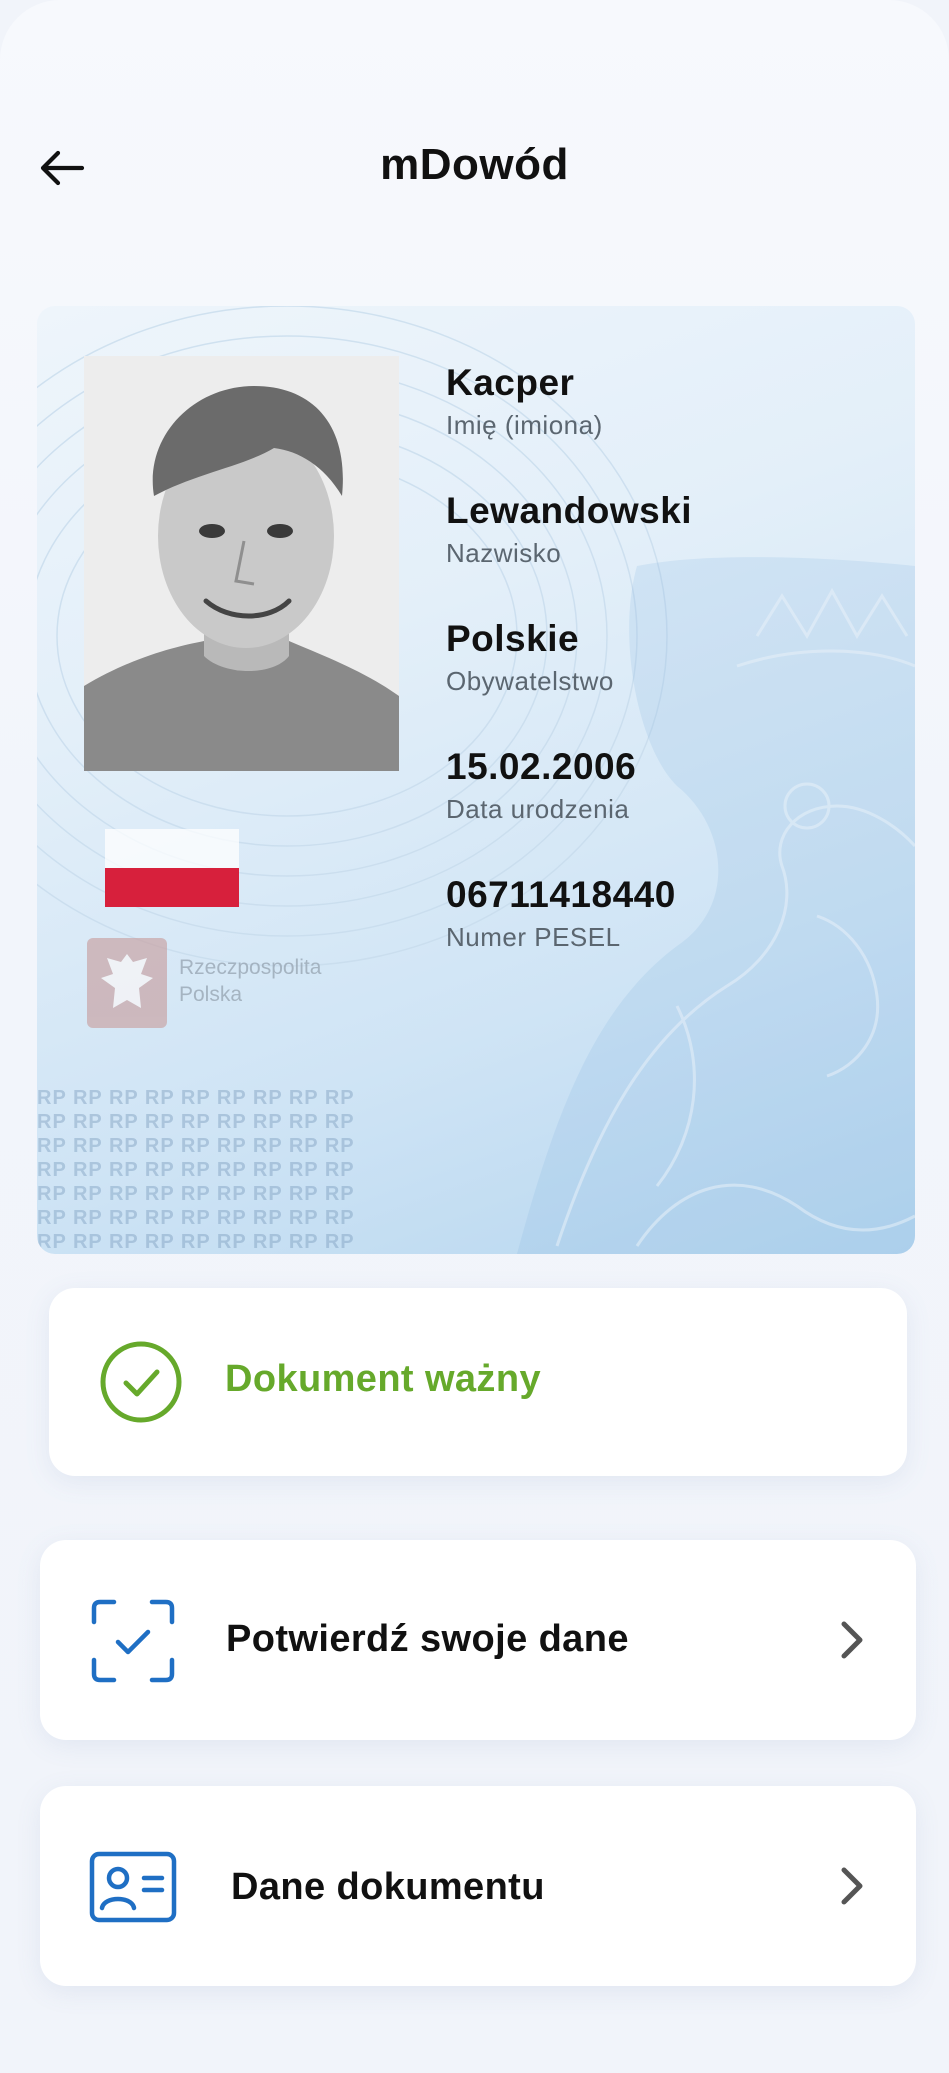  I want to click on document-details-button: Dane dokumentu, so click(478, 1886).